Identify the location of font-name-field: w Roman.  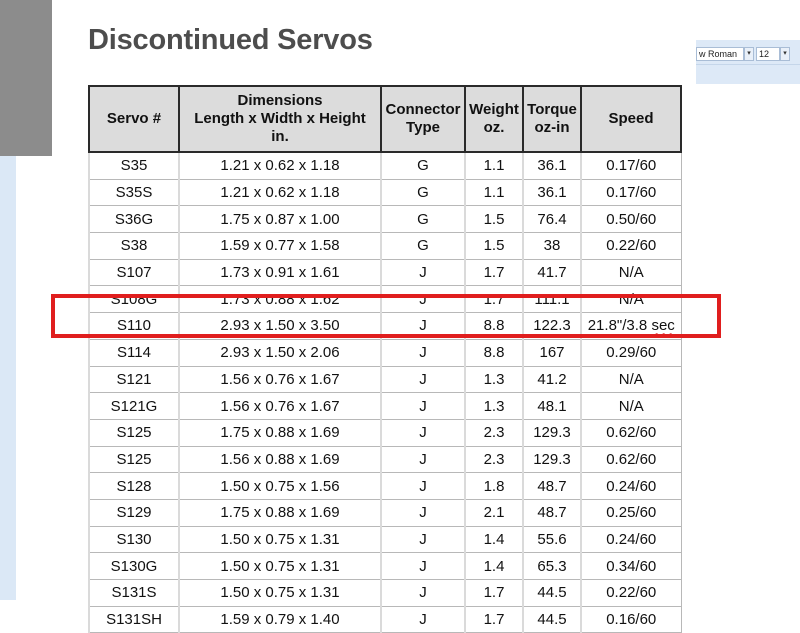
(720, 54).